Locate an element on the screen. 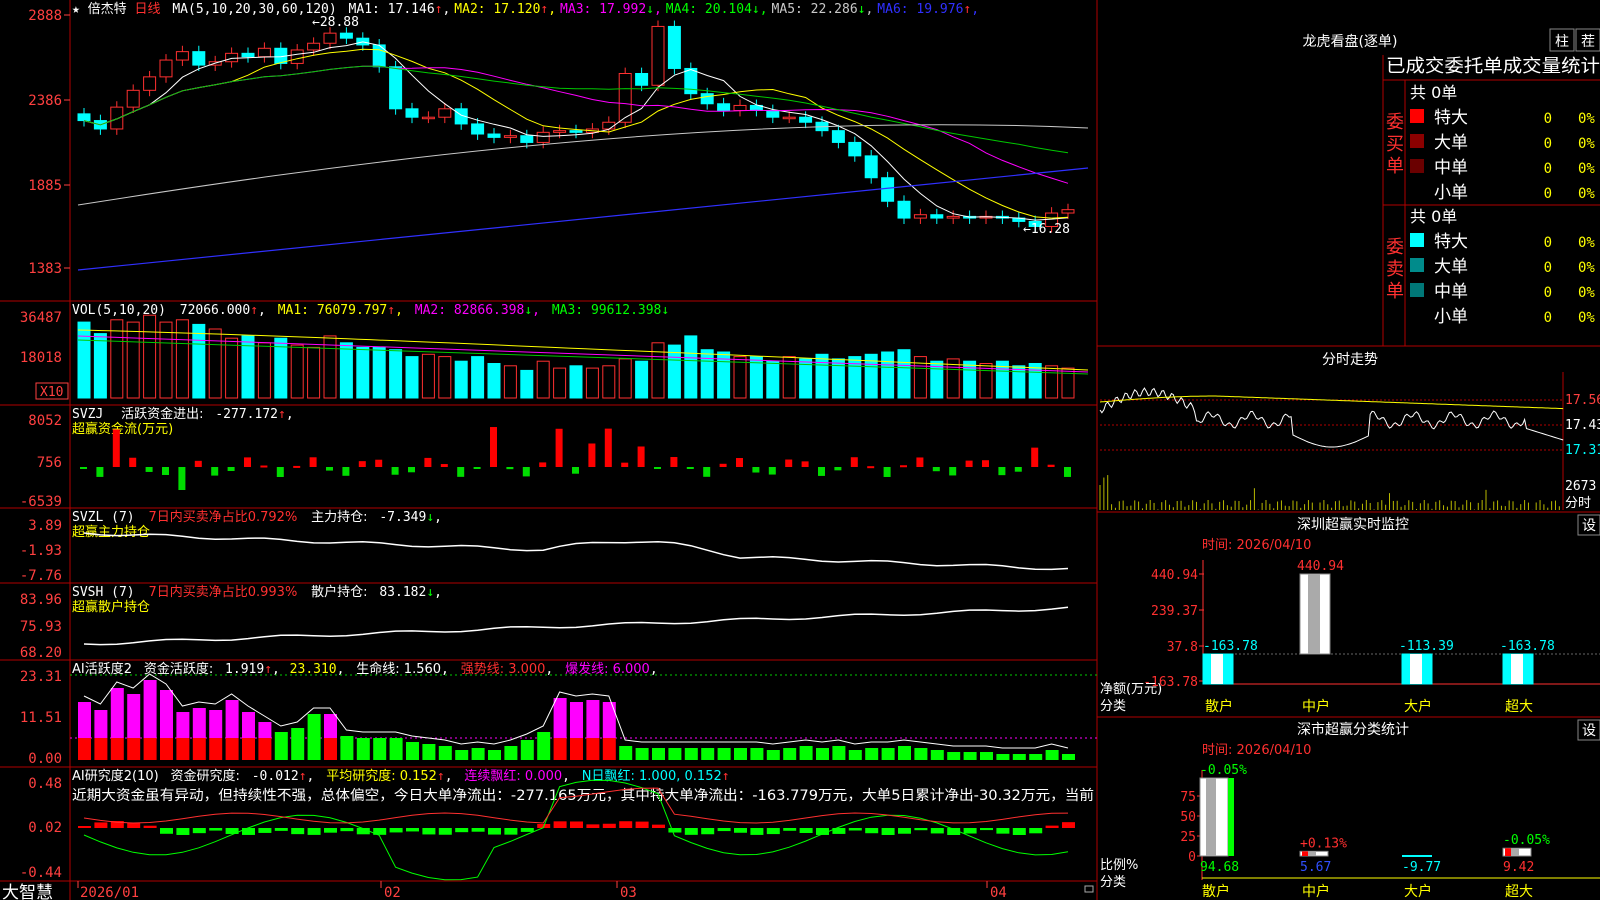 This screenshot has width=1600, height=900. sz-stats-top-label: +0.13% is located at coordinates (1323, 843).